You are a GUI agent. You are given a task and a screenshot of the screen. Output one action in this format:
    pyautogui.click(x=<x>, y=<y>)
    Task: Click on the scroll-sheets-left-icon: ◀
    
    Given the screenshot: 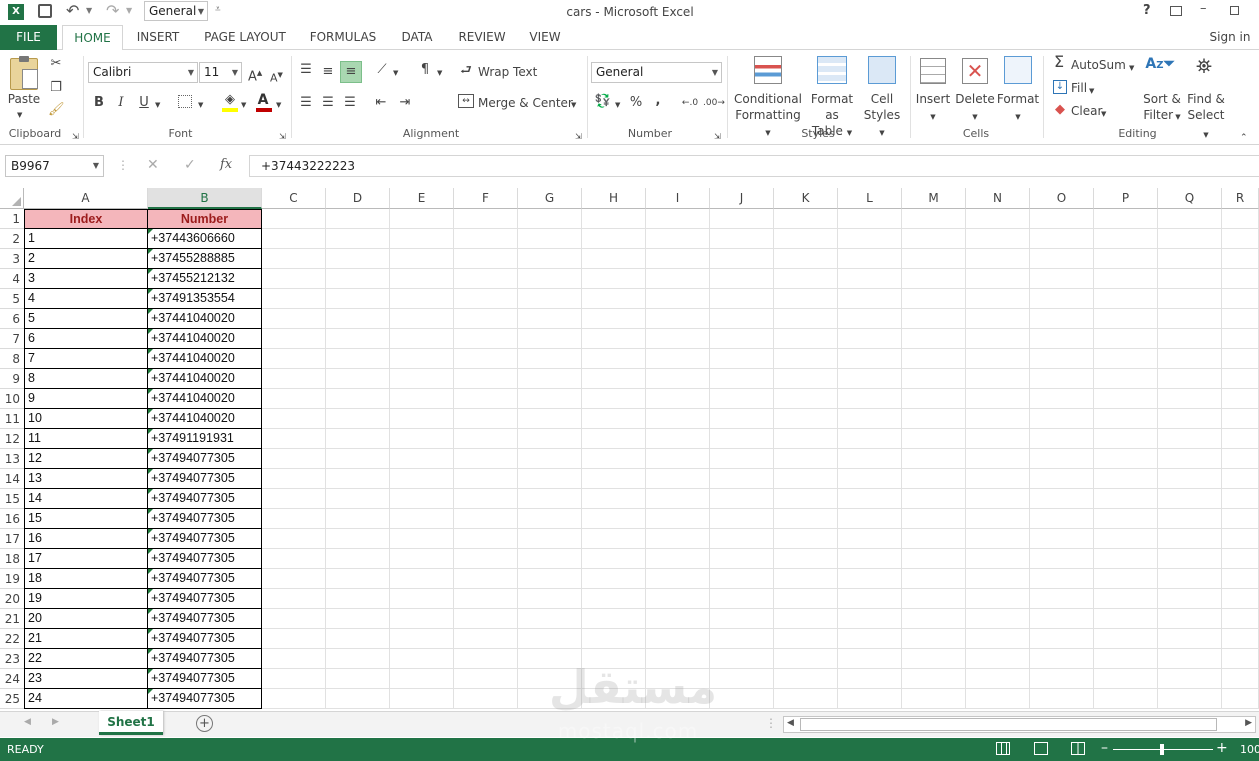 What is the action you would take?
    pyautogui.click(x=27, y=722)
    